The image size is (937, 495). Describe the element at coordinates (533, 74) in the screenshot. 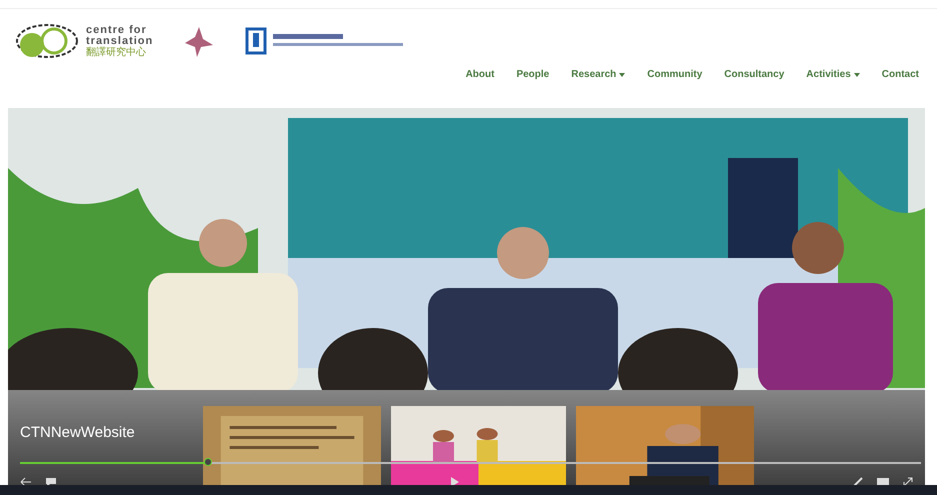

I see `nav-link: People` at that location.